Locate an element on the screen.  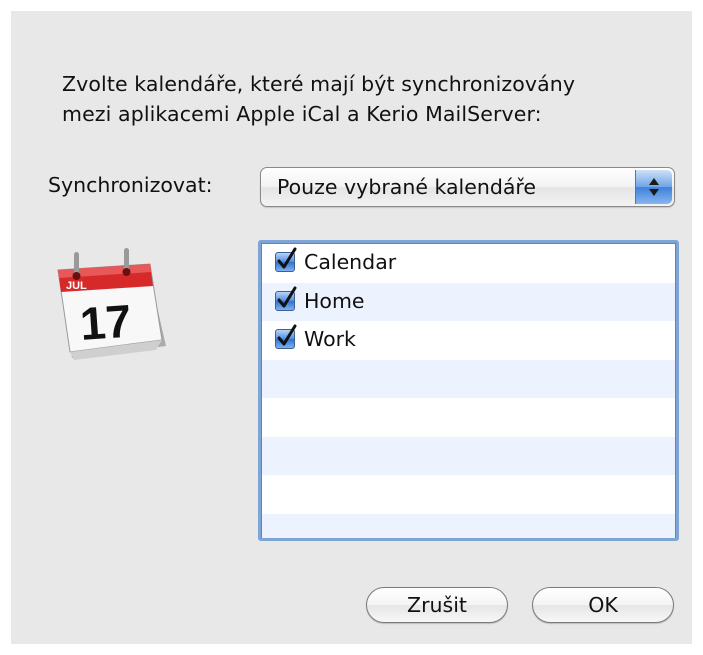
sync-popup-value: Pouze vybrané kalendáře is located at coordinates (406, 187).